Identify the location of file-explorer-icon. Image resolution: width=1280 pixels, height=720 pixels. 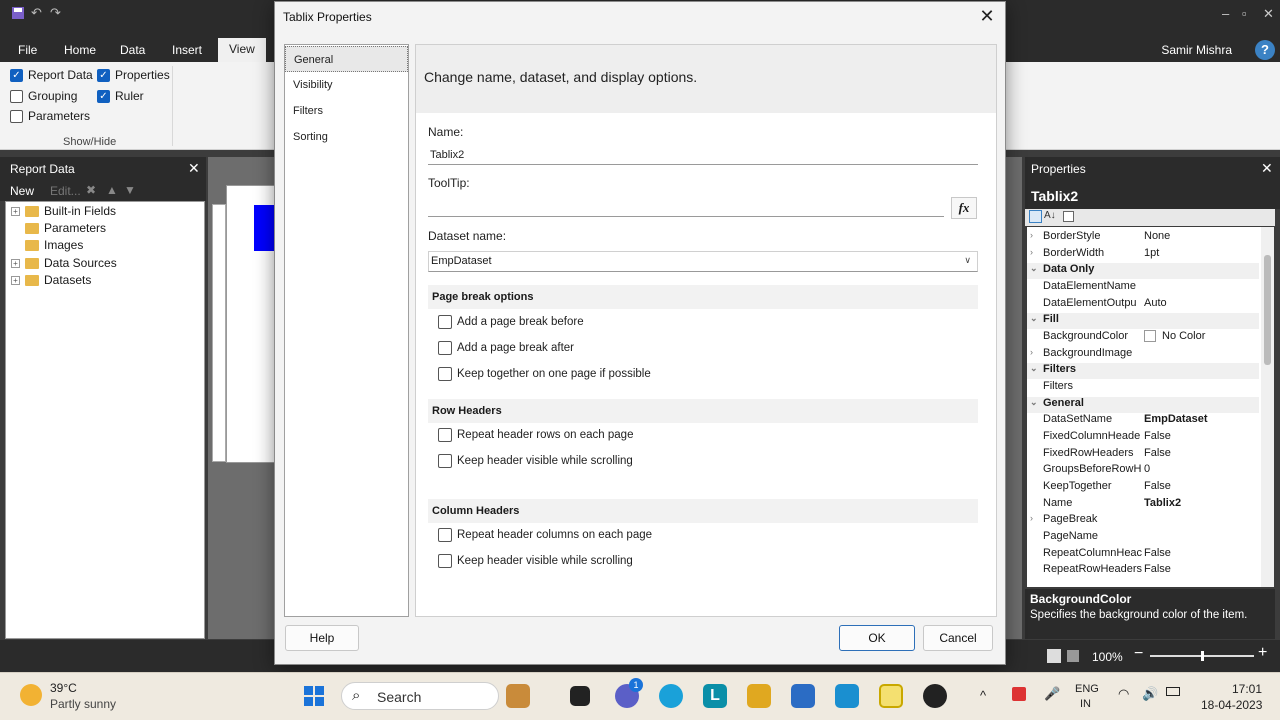
(759, 696).